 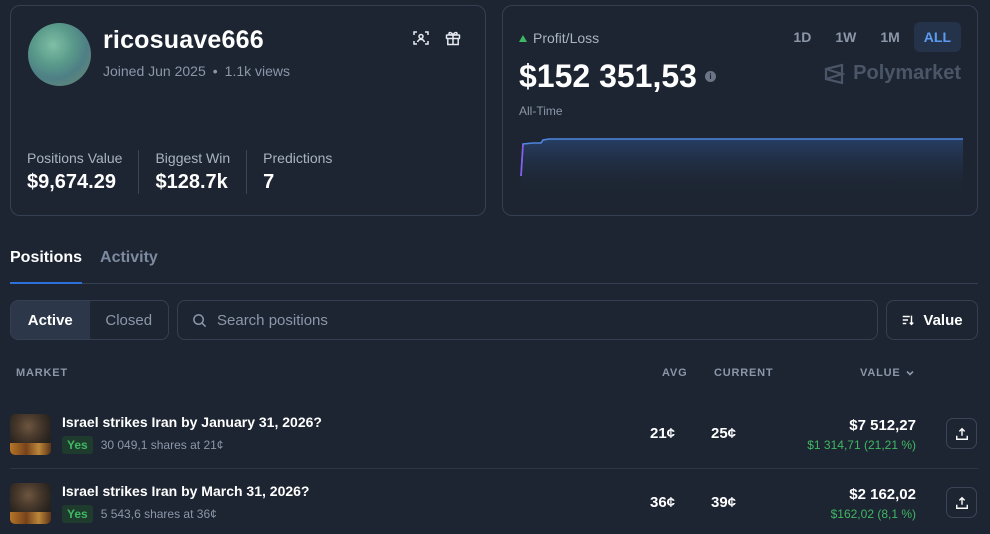 What do you see at coordinates (494, 265) in the screenshot?
I see `main-tabs: Positions Activity` at bounding box center [494, 265].